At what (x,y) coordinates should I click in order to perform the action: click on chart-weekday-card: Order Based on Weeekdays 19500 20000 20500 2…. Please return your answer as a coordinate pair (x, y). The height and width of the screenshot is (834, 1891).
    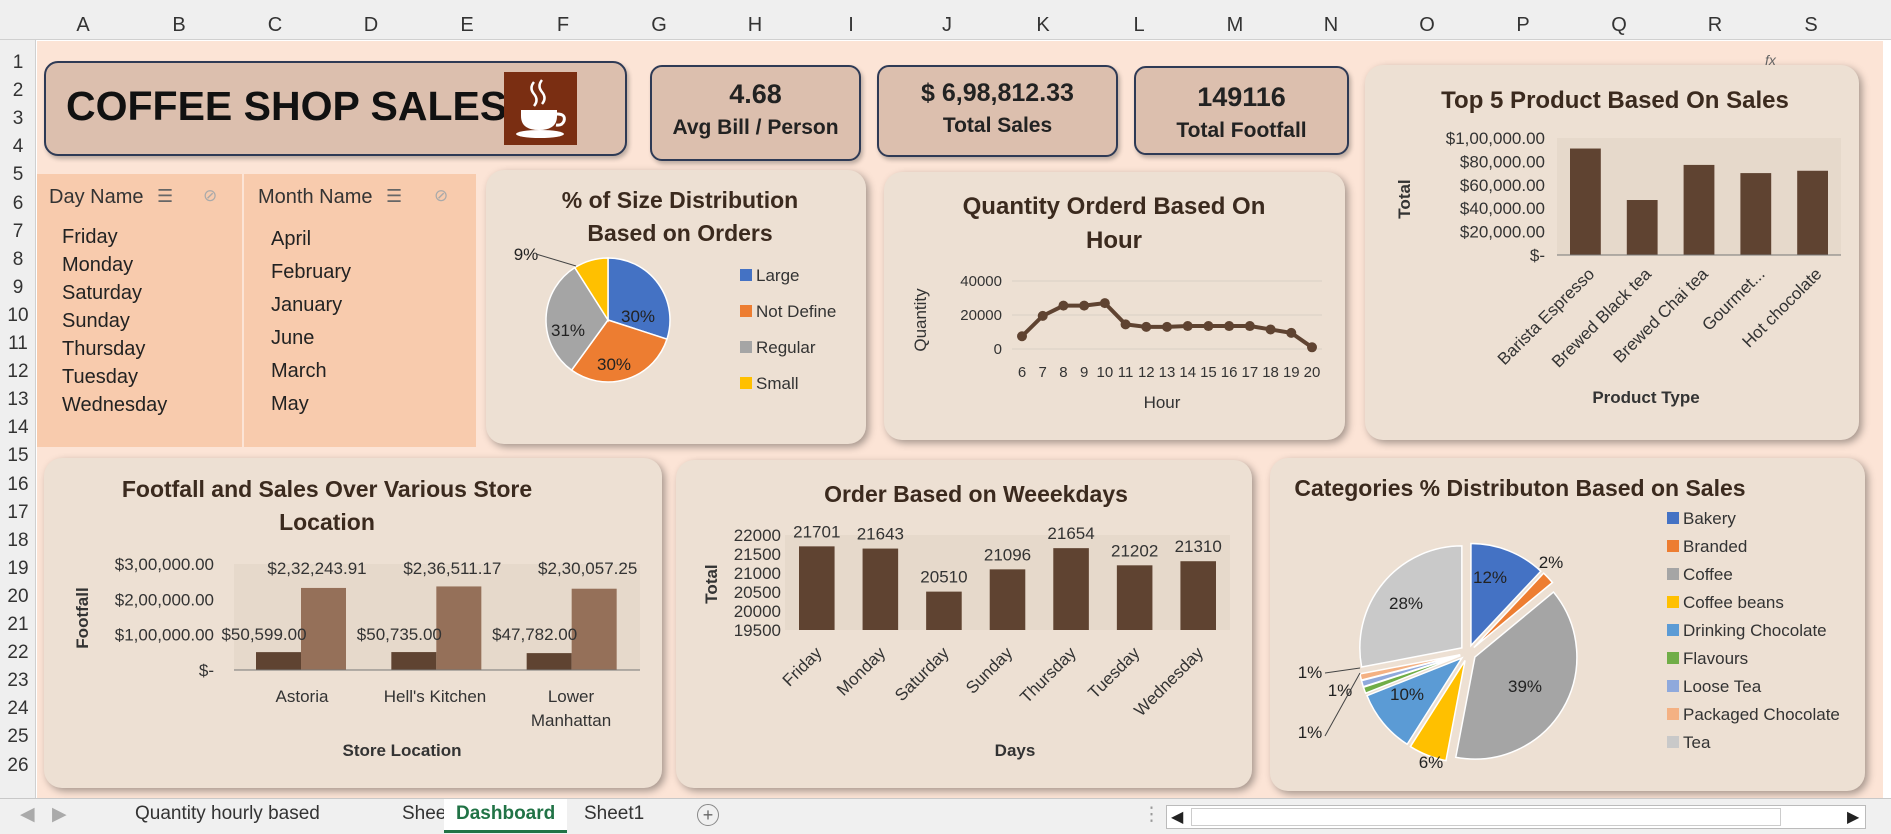
    Looking at the image, I should click on (964, 624).